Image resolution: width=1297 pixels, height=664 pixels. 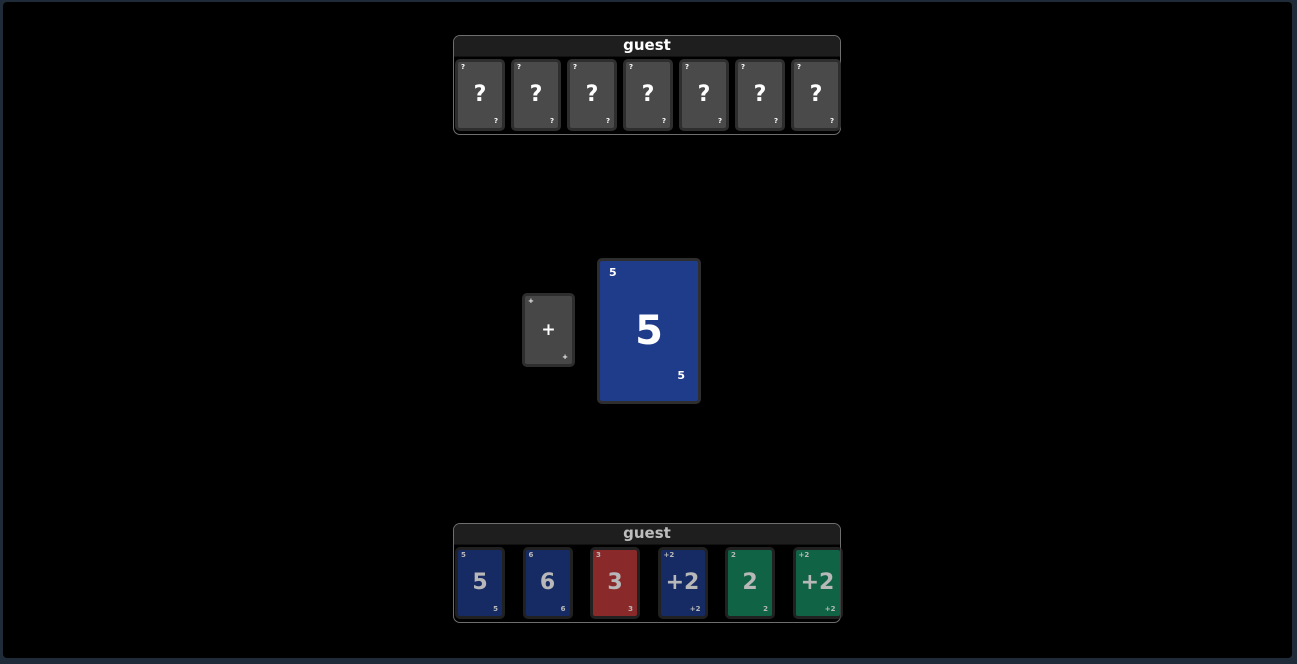 I want to click on card-corner-bottom: 2, so click(x=765, y=609).